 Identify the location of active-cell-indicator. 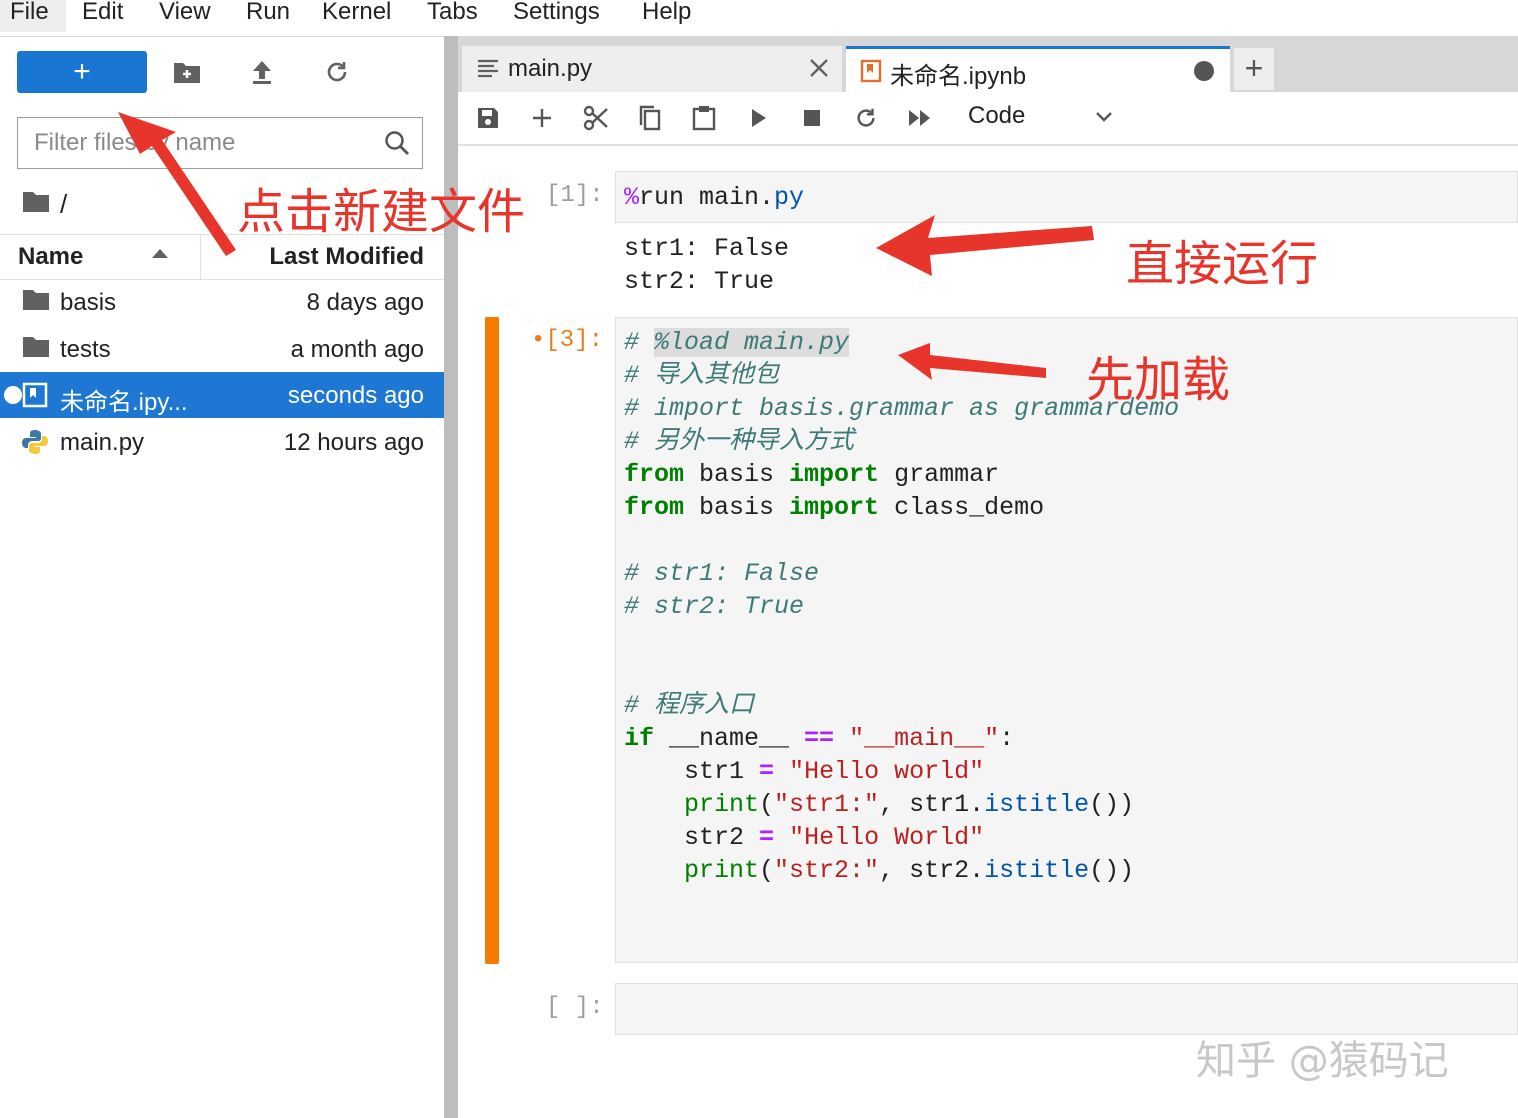
(492, 640).